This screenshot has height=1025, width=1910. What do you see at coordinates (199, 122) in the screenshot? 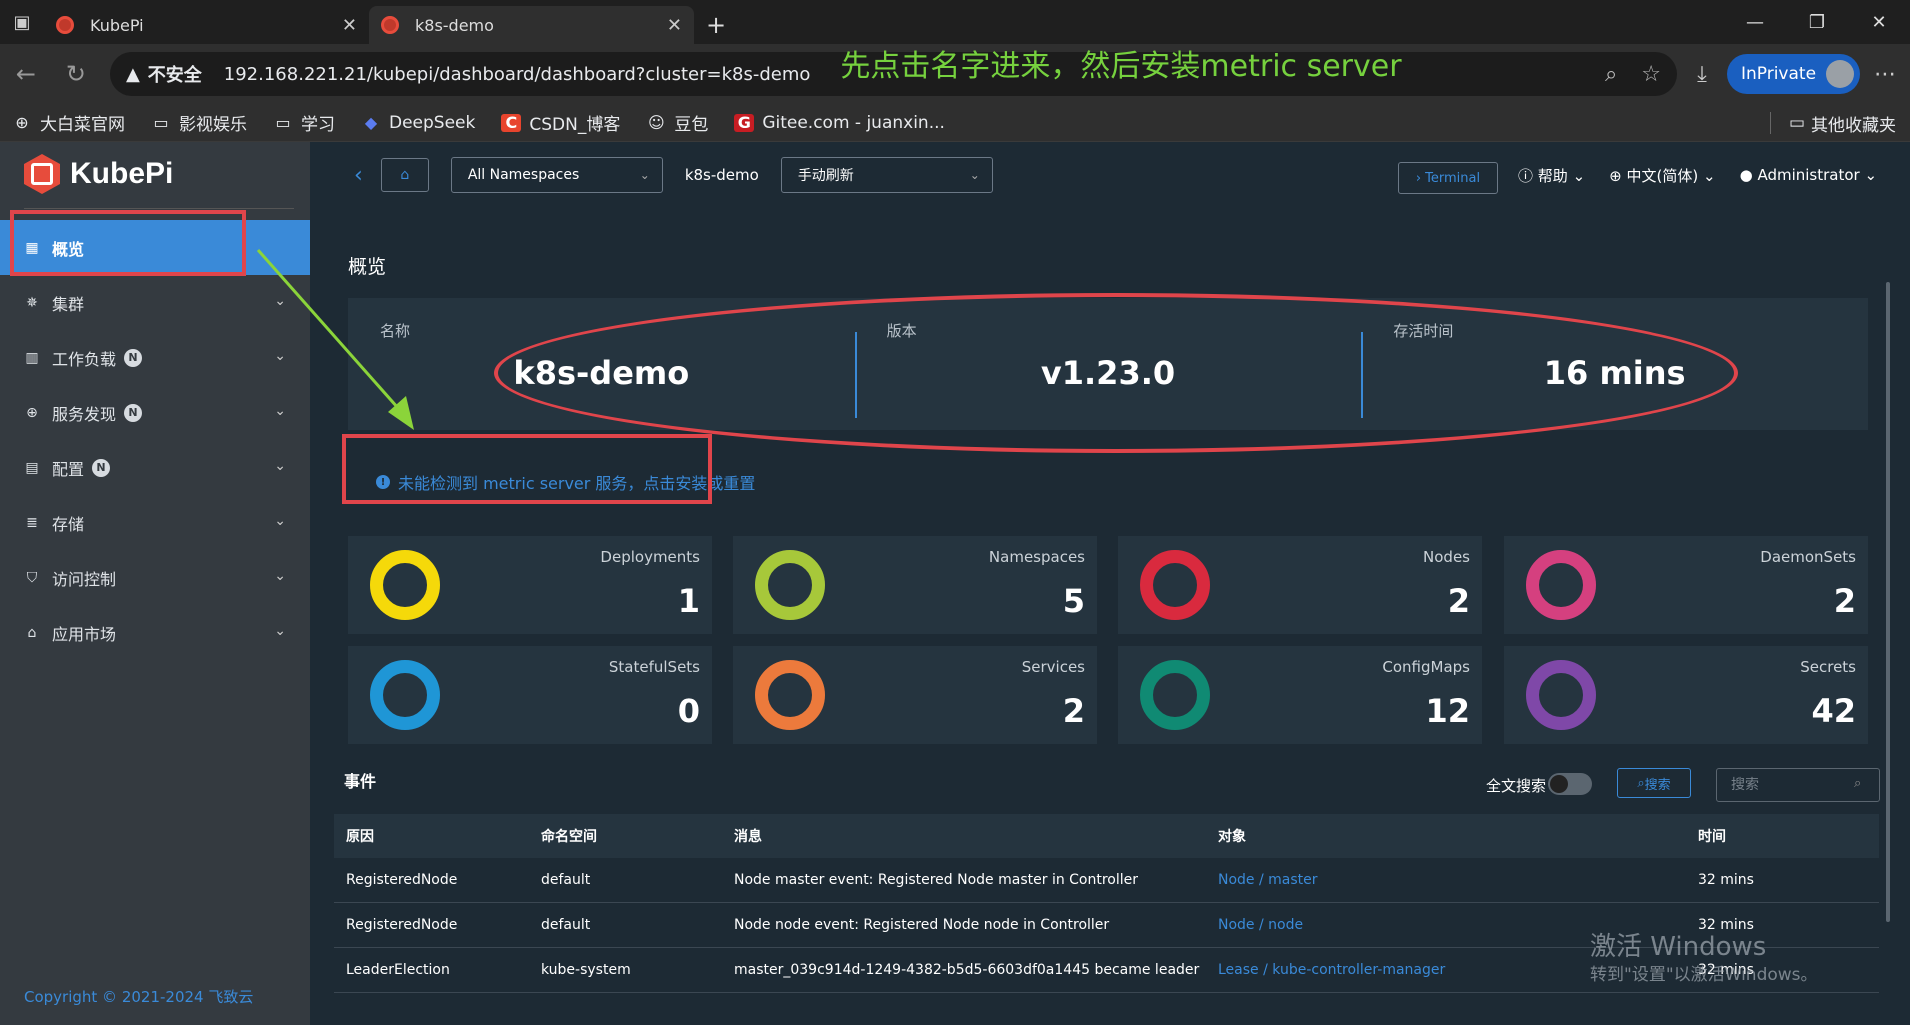
I see `bookmark-folder: ▭ 影视娱乐` at bounding box center [199, 122].